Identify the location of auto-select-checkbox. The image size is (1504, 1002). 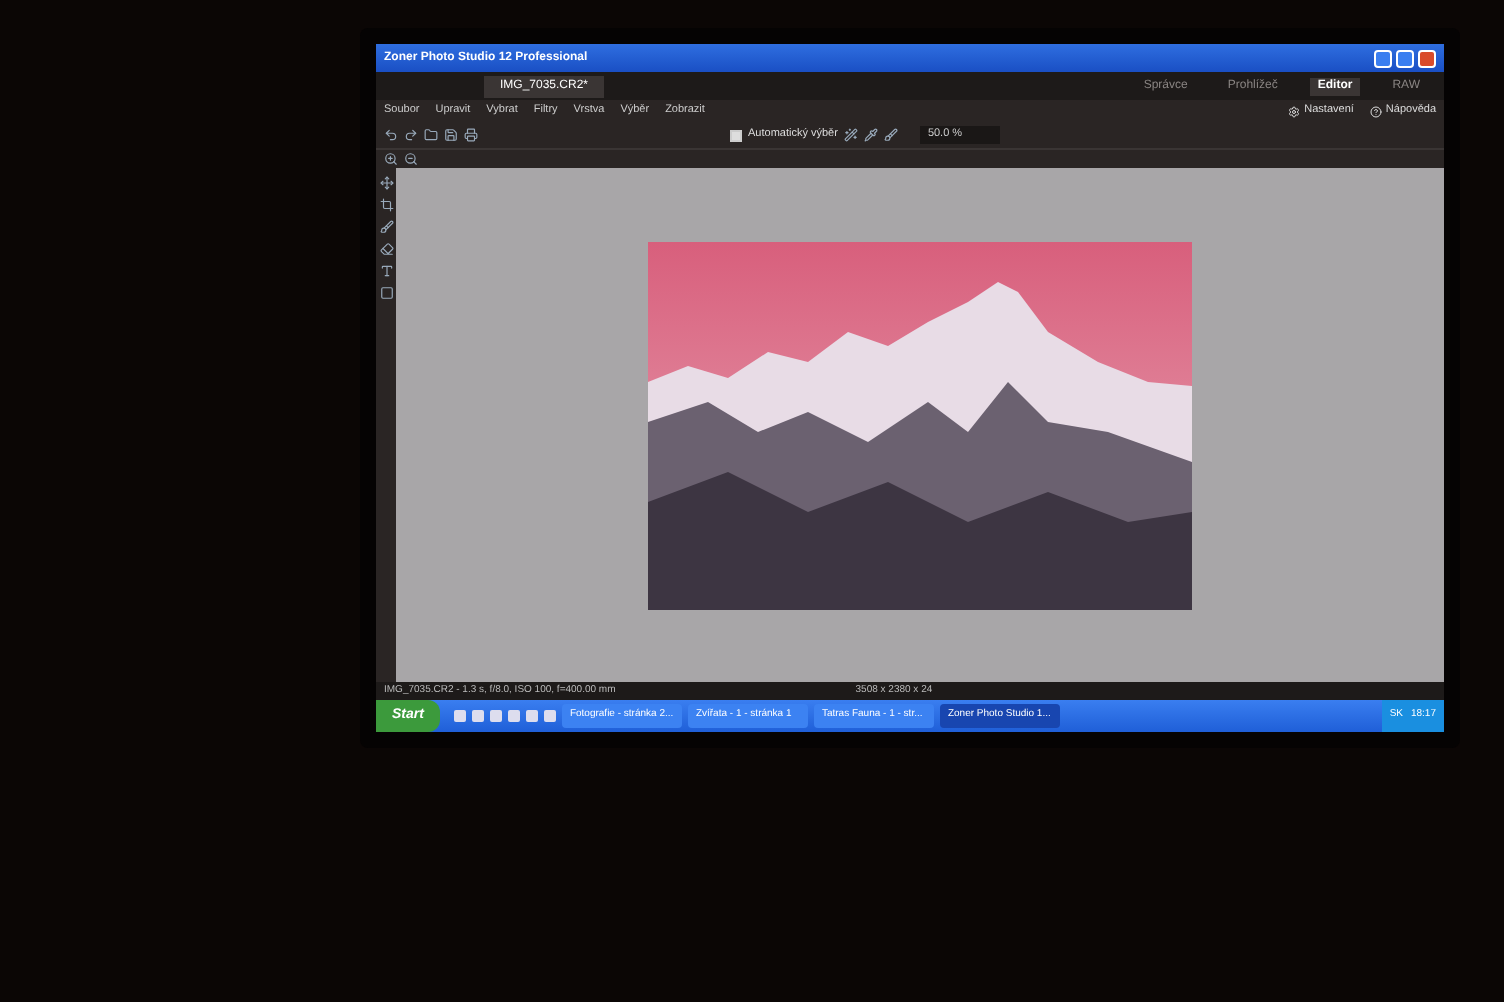
(736, 135).